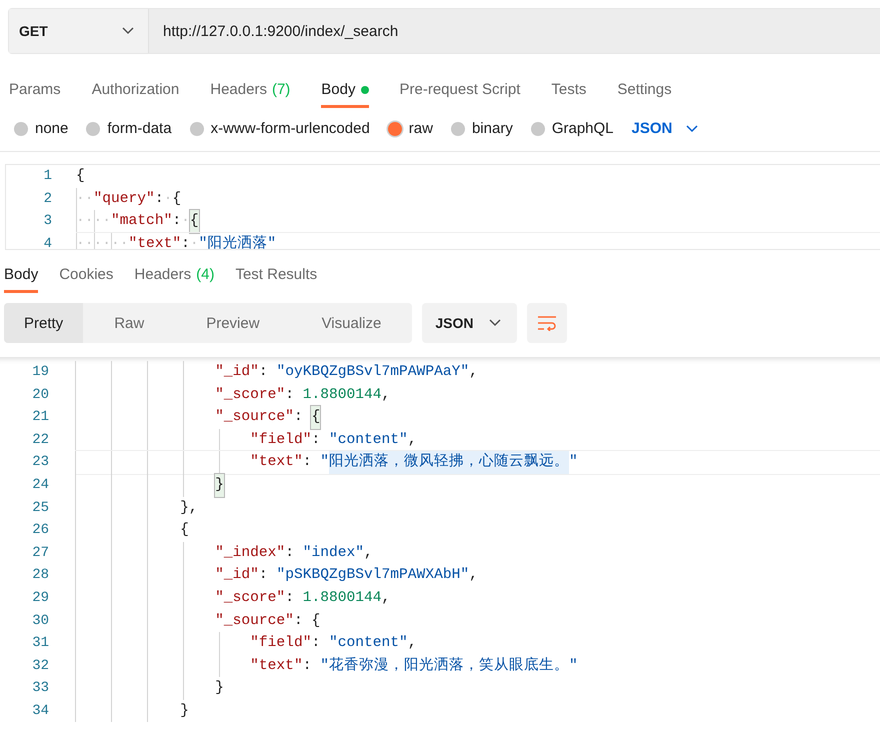 This screenshot has height=733, width=880. Describe the element at coordinates (373, 576) in the screenshot. I see `code-token: "pSKBQZgBSvl7mPAWXAbH"` at that location.